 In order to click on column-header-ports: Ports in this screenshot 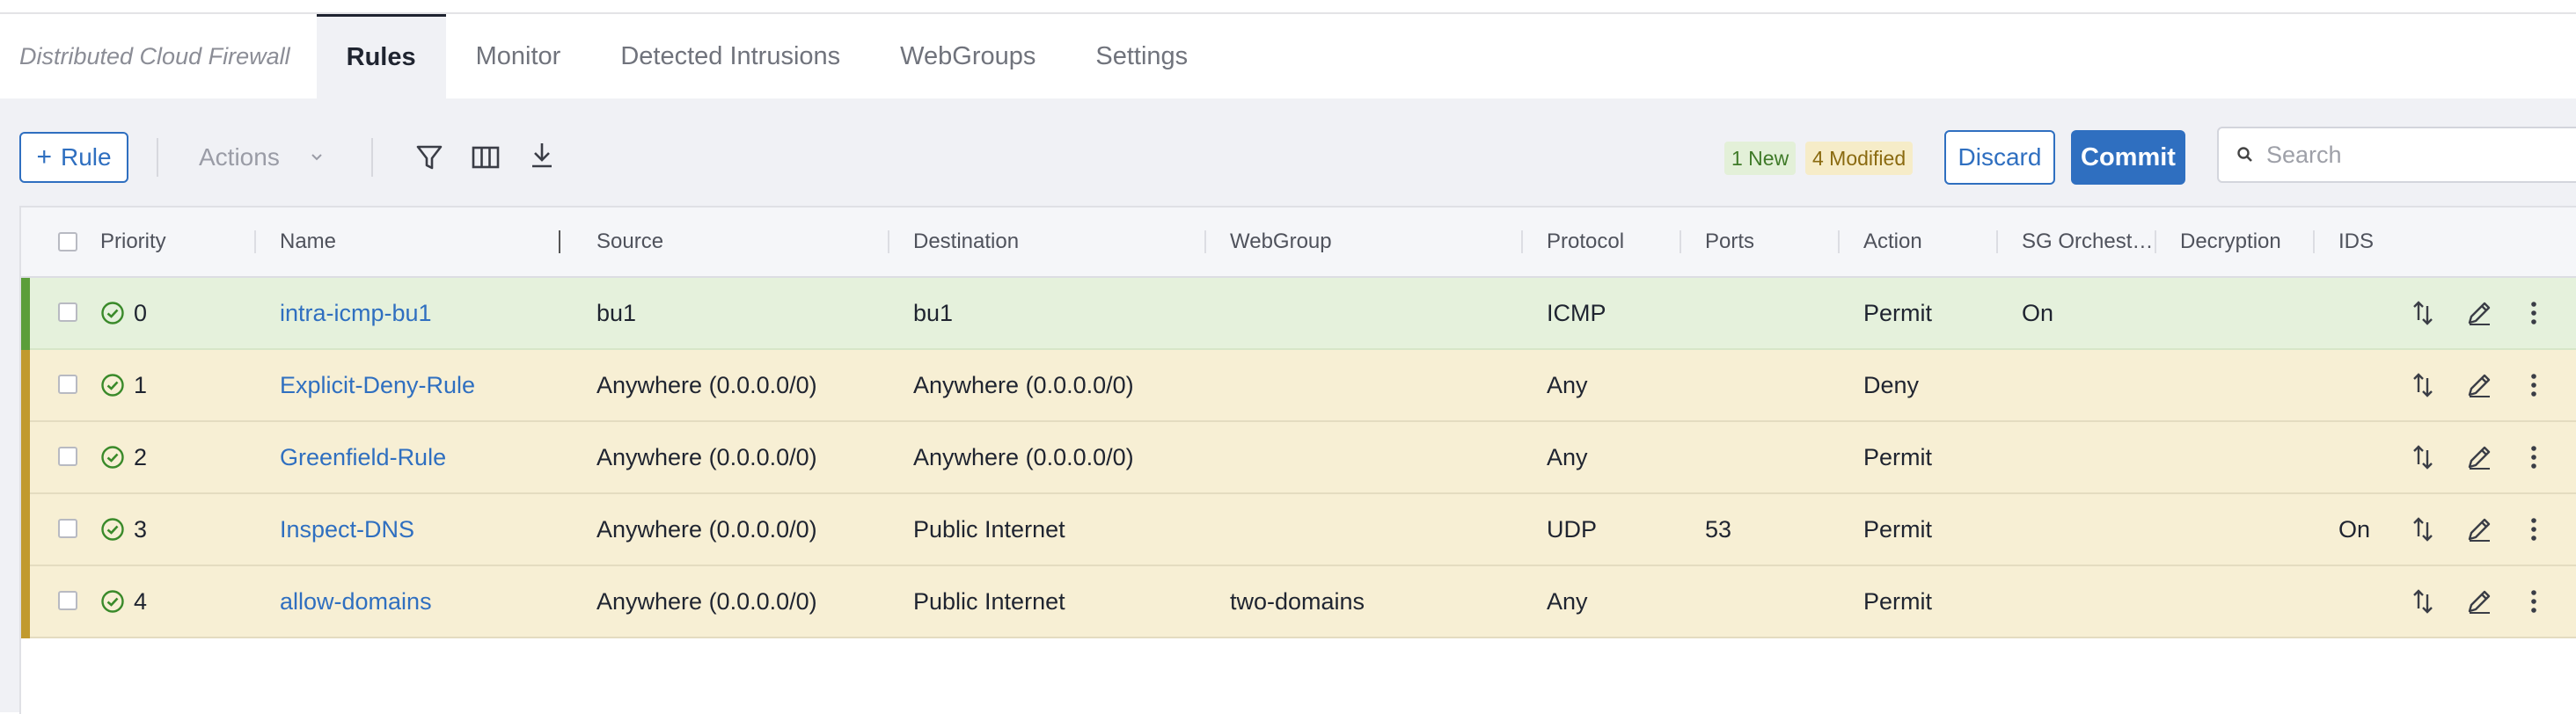, I will do `click(1729, 242)`.